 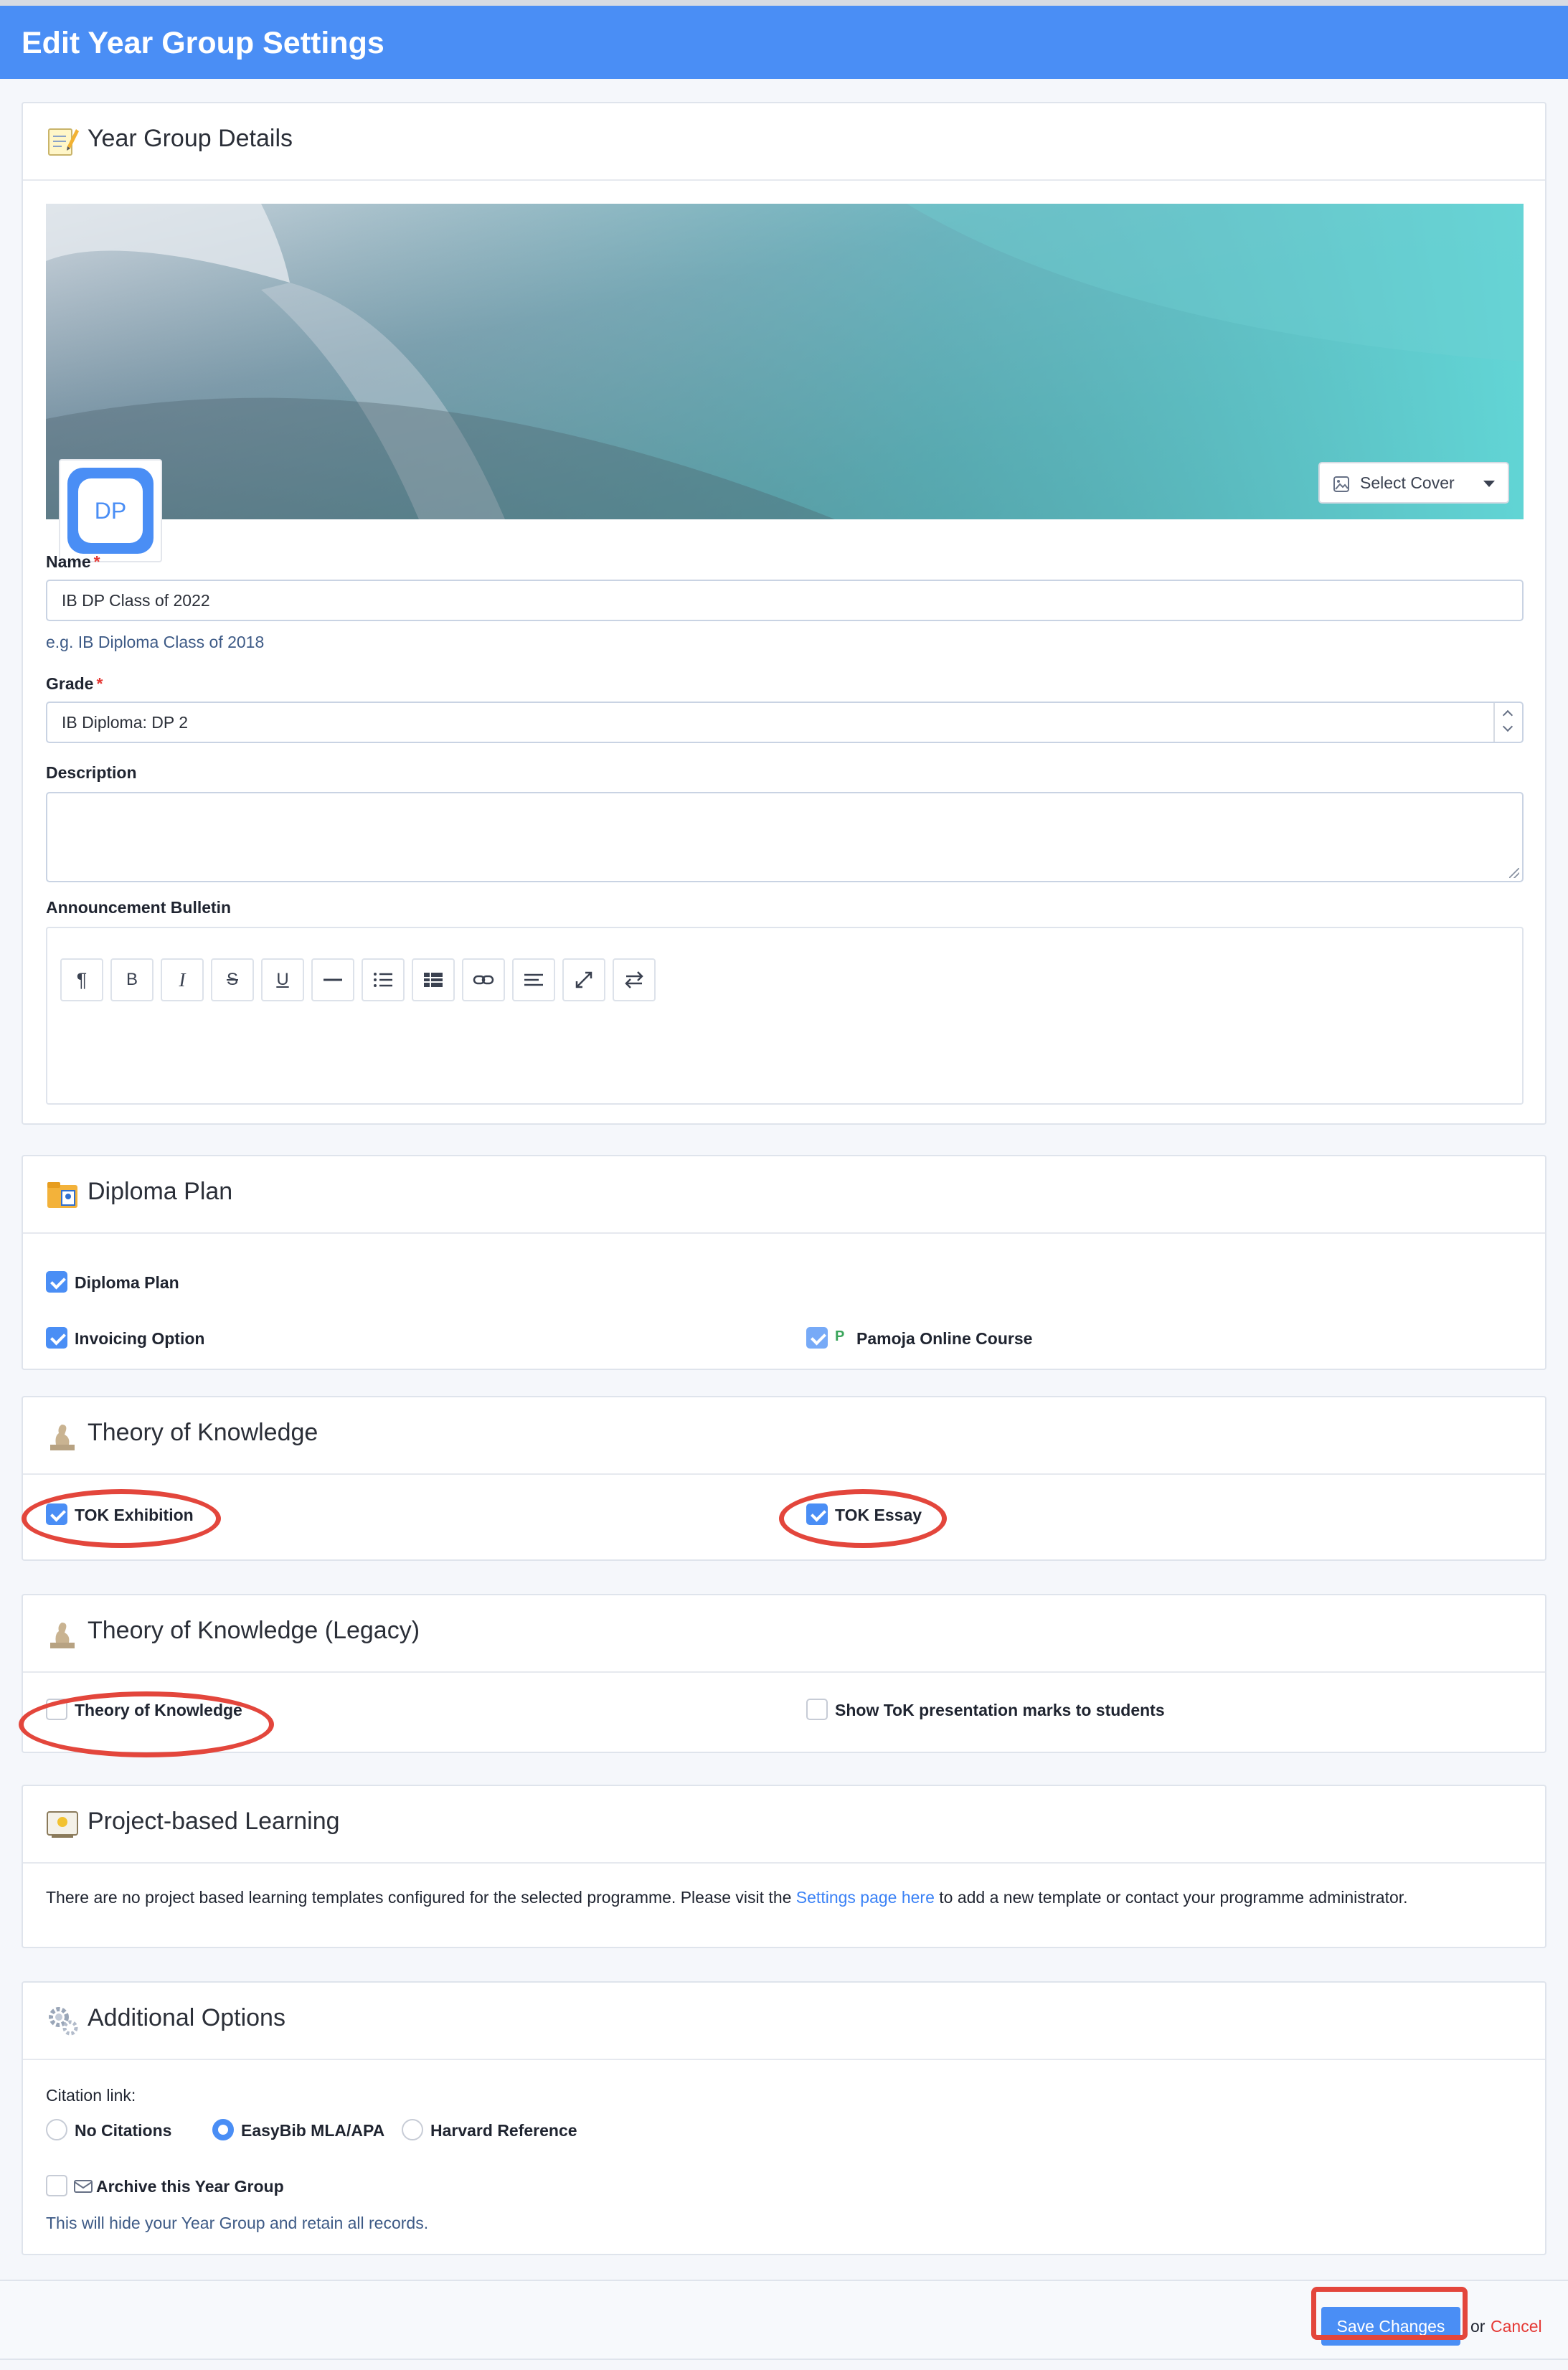 I want to click on select-cover-button: Select Cover, so click(x=1414, y=483).